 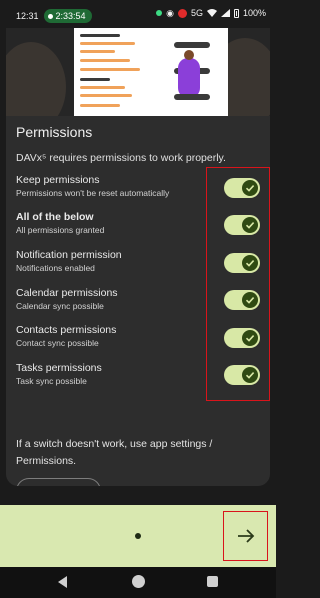 What do you see at coordinates (151, 72) in the screenshot?
I see `illustration-sheet` at bounding box center [151, 72].